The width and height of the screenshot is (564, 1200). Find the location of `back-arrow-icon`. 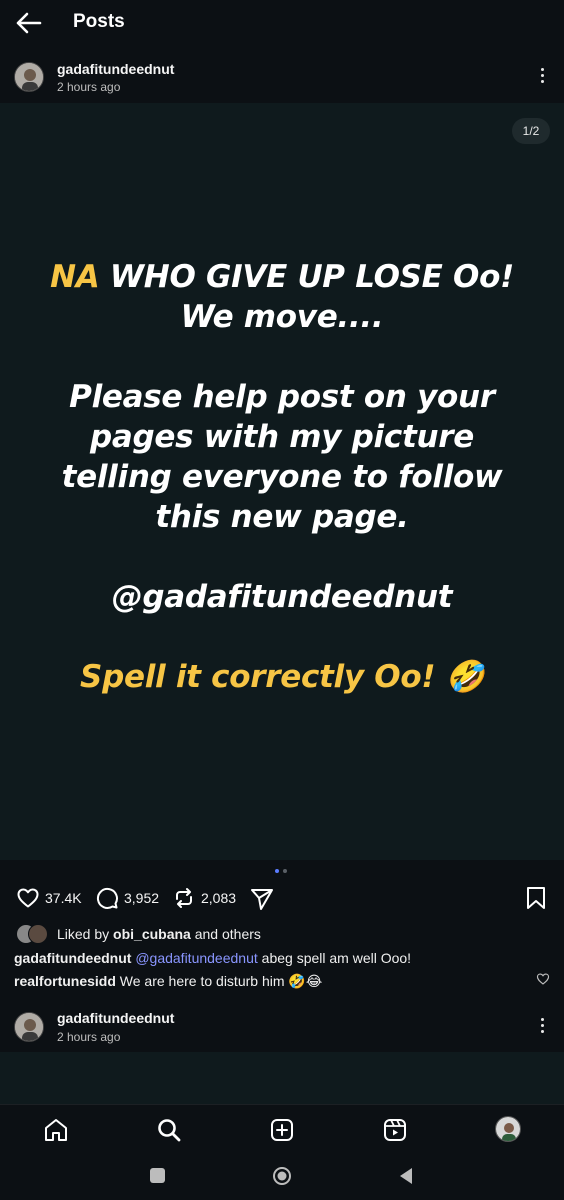

back-arrow-icon is located at coordinates (29, 23).